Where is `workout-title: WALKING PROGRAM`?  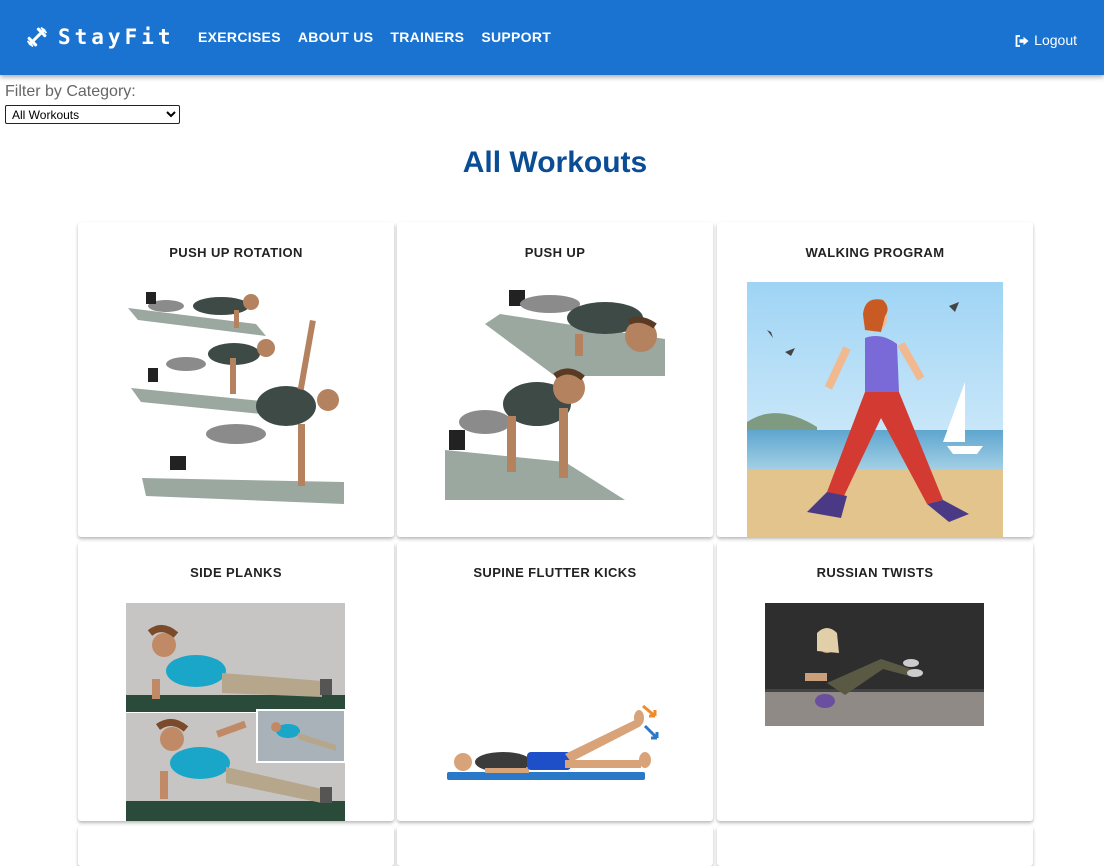
workout-title: WALKING PROGRAM is located at coordinates (875, 252).